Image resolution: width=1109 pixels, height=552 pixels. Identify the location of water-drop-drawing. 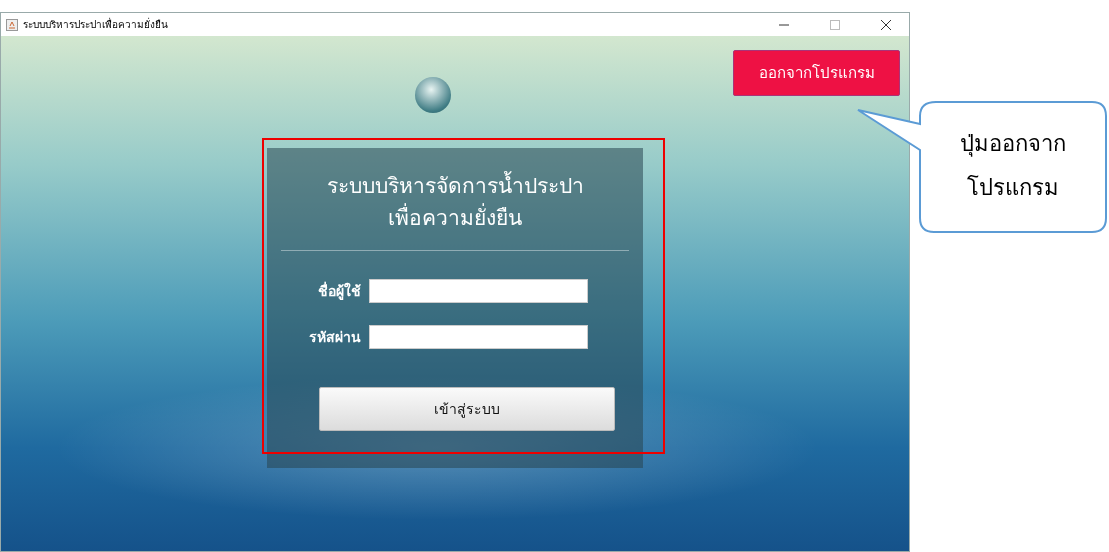
(433, 95).